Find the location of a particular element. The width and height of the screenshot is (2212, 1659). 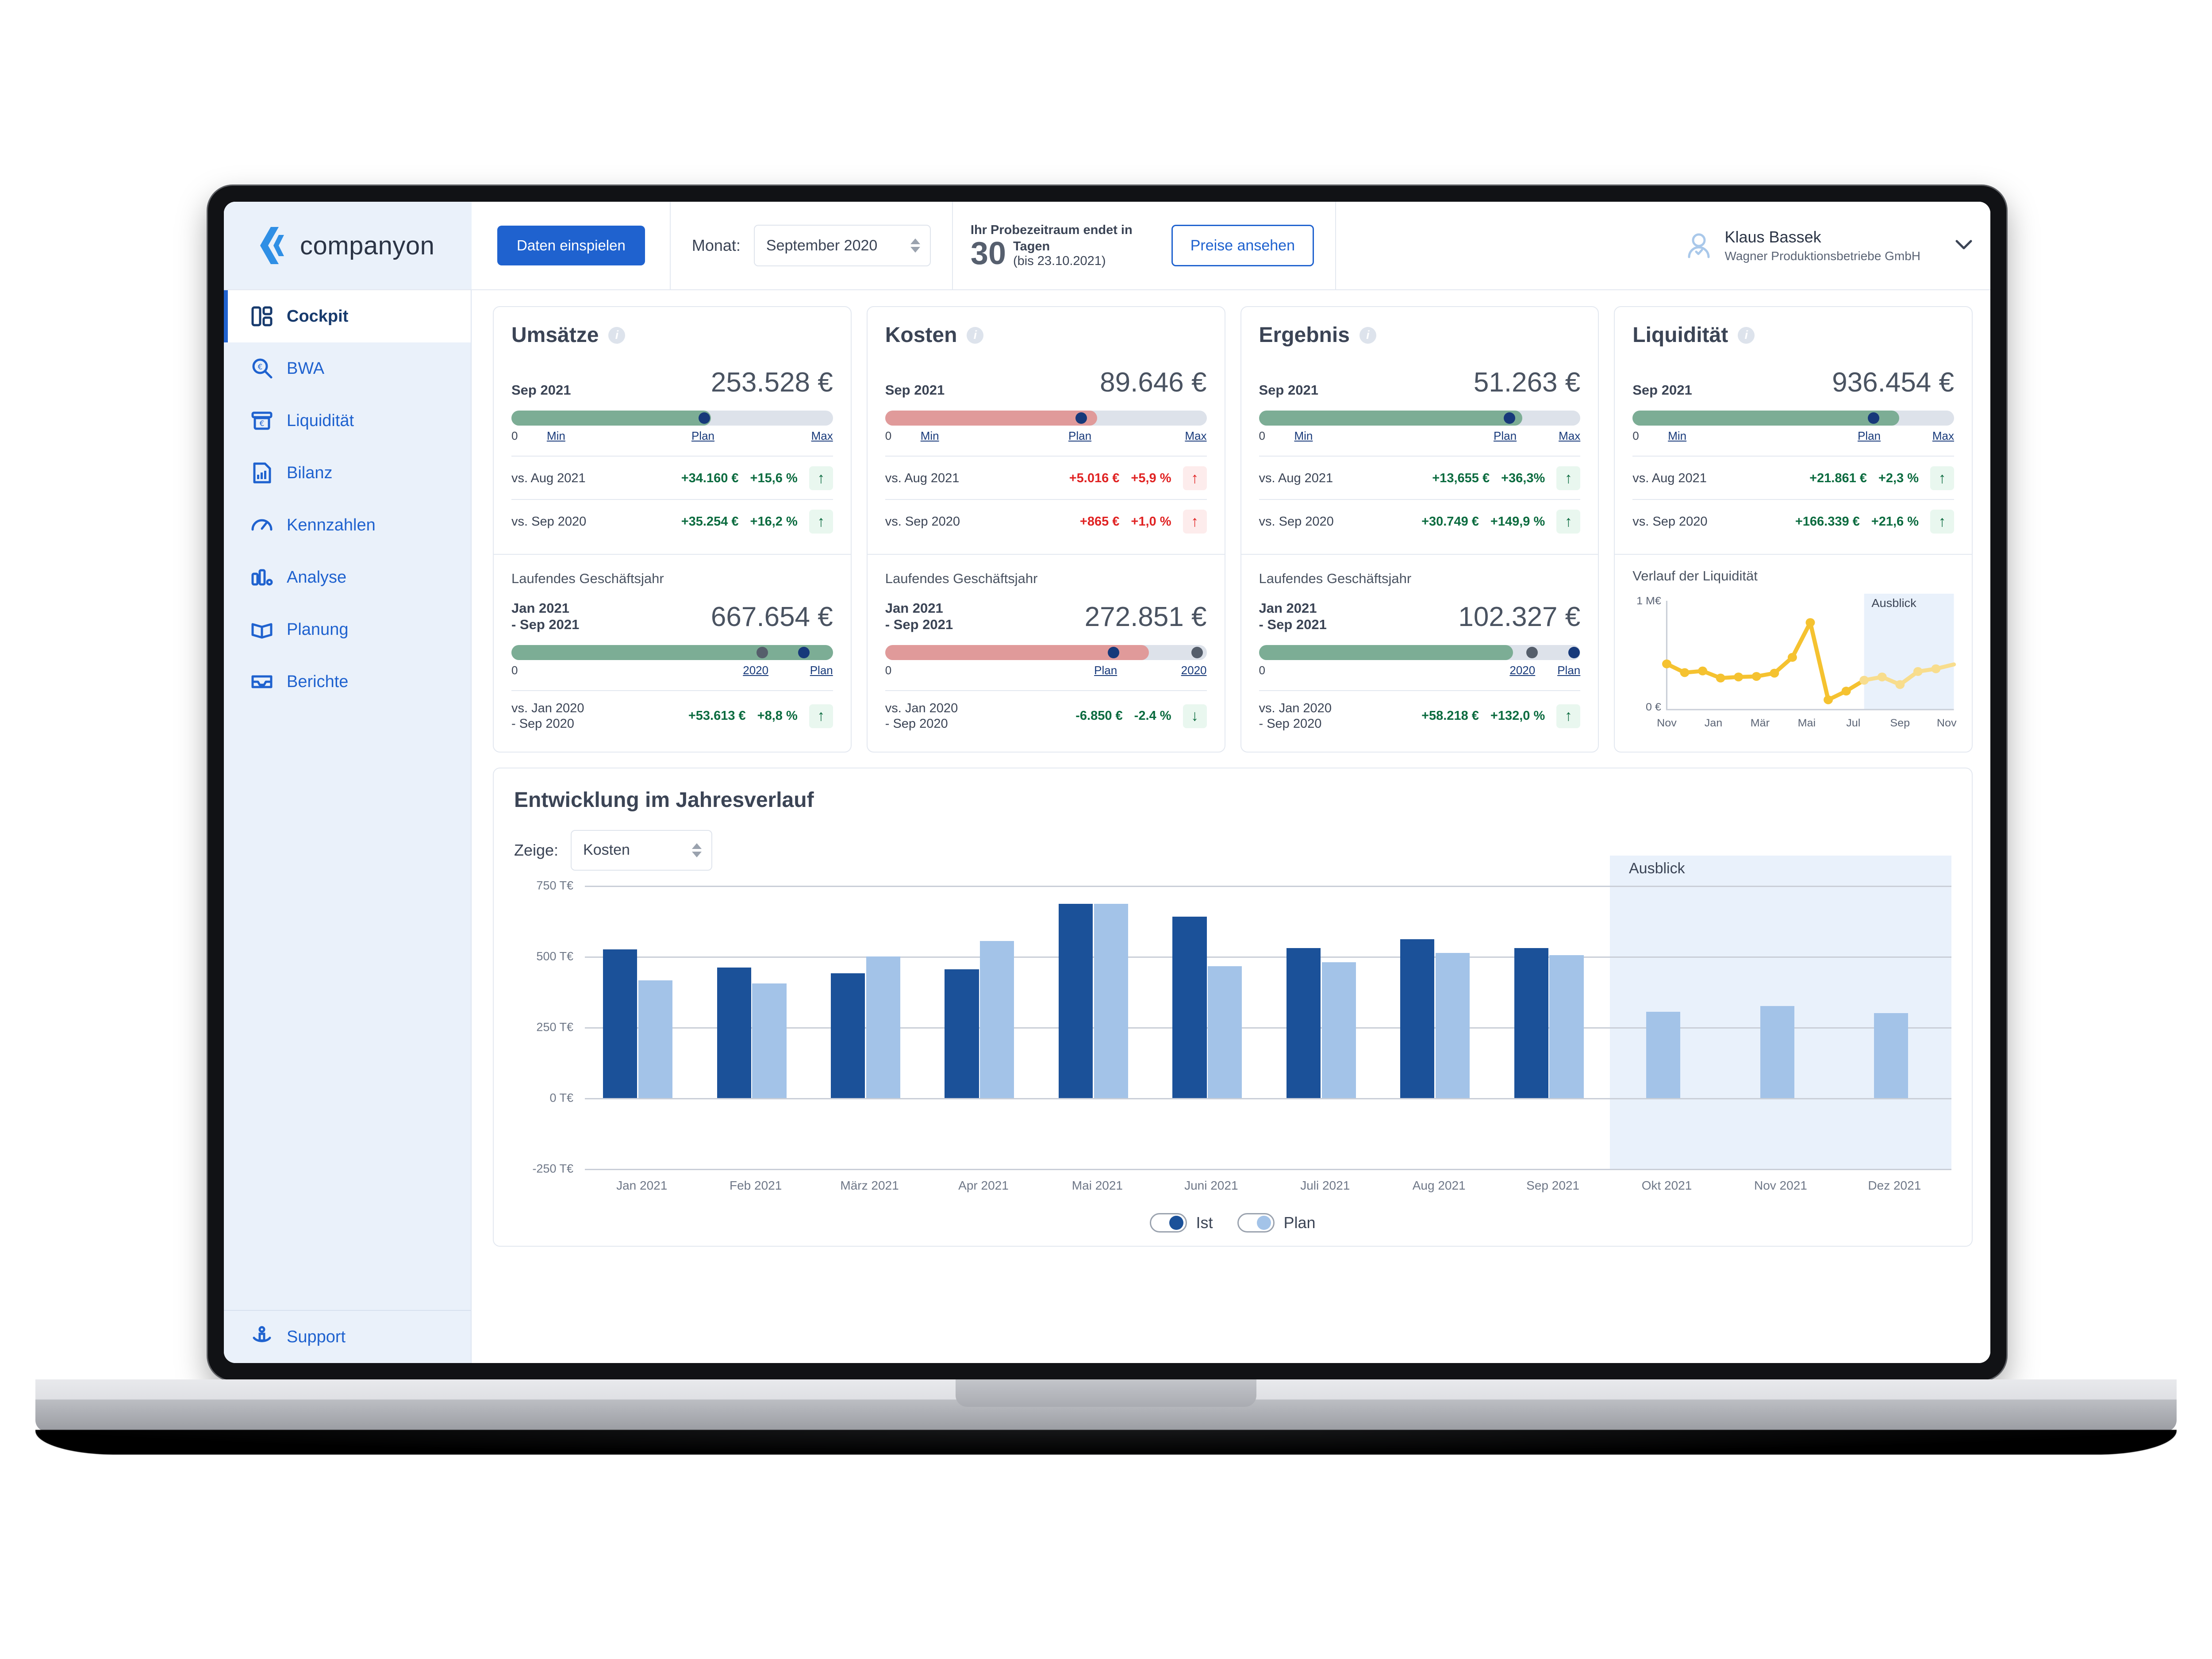

card-title: Liquidität is located at coordinates (1680, 335).